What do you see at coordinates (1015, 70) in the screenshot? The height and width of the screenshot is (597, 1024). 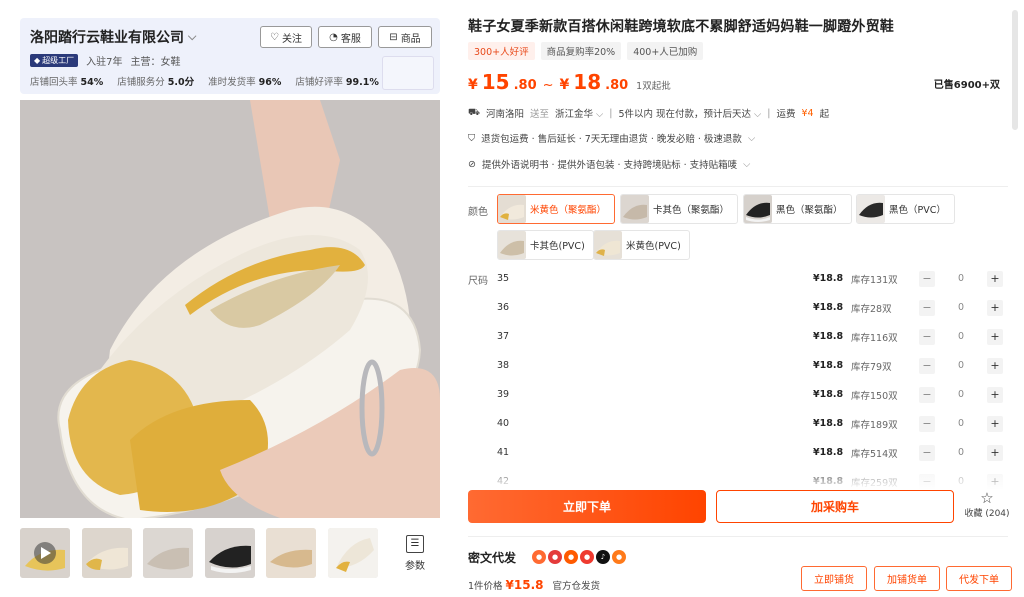 I see `scrollbar` at bounding box center [1015, 70].